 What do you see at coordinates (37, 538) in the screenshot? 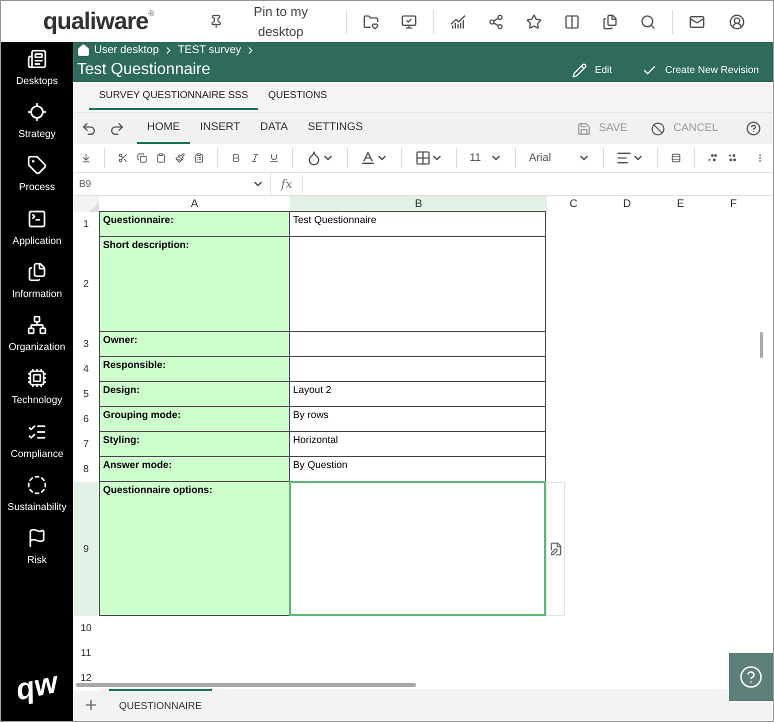
I see `flag-icon` at bounding box center [37, 538].